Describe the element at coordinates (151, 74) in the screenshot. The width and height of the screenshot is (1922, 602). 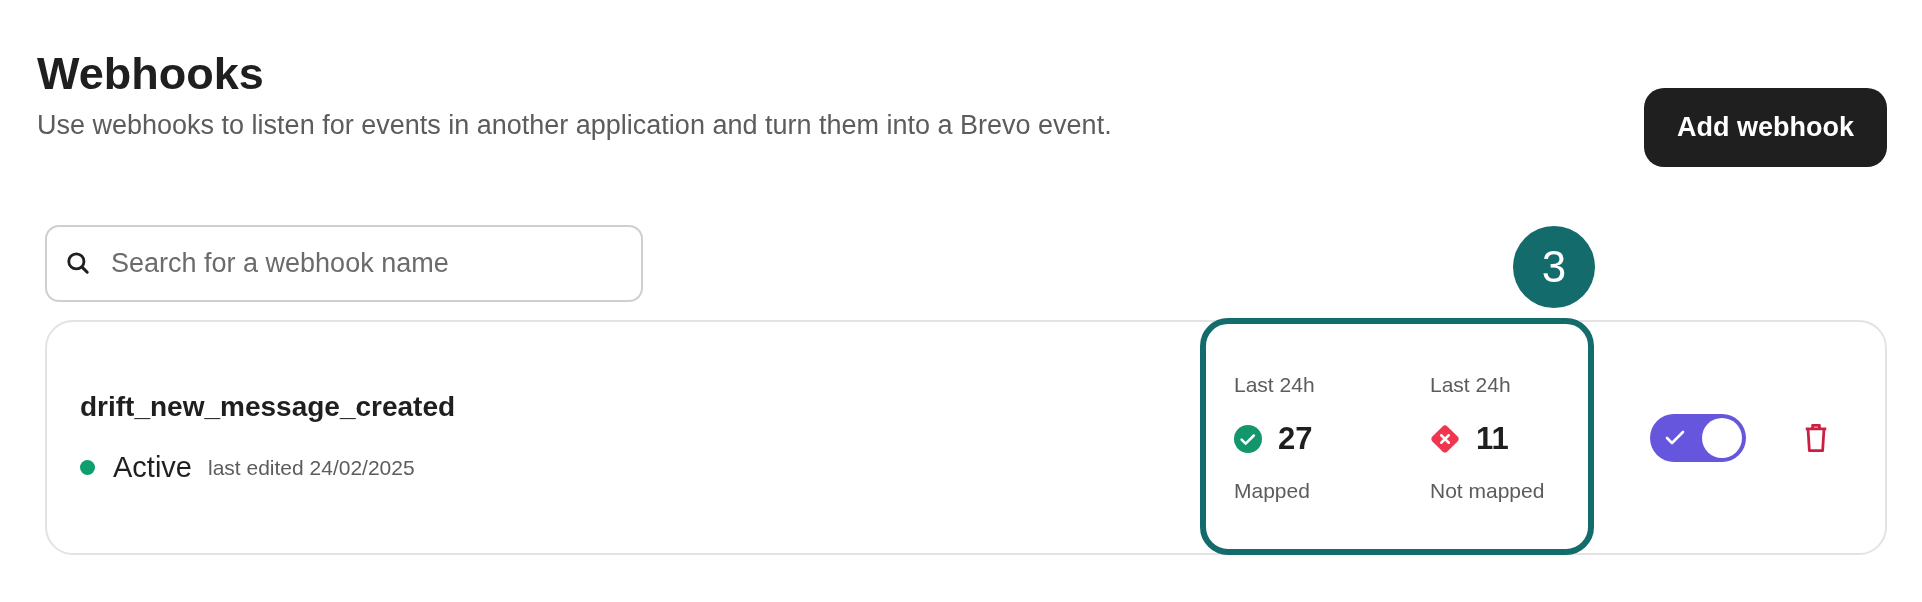
I see `page-title: Webhooks` at that location.